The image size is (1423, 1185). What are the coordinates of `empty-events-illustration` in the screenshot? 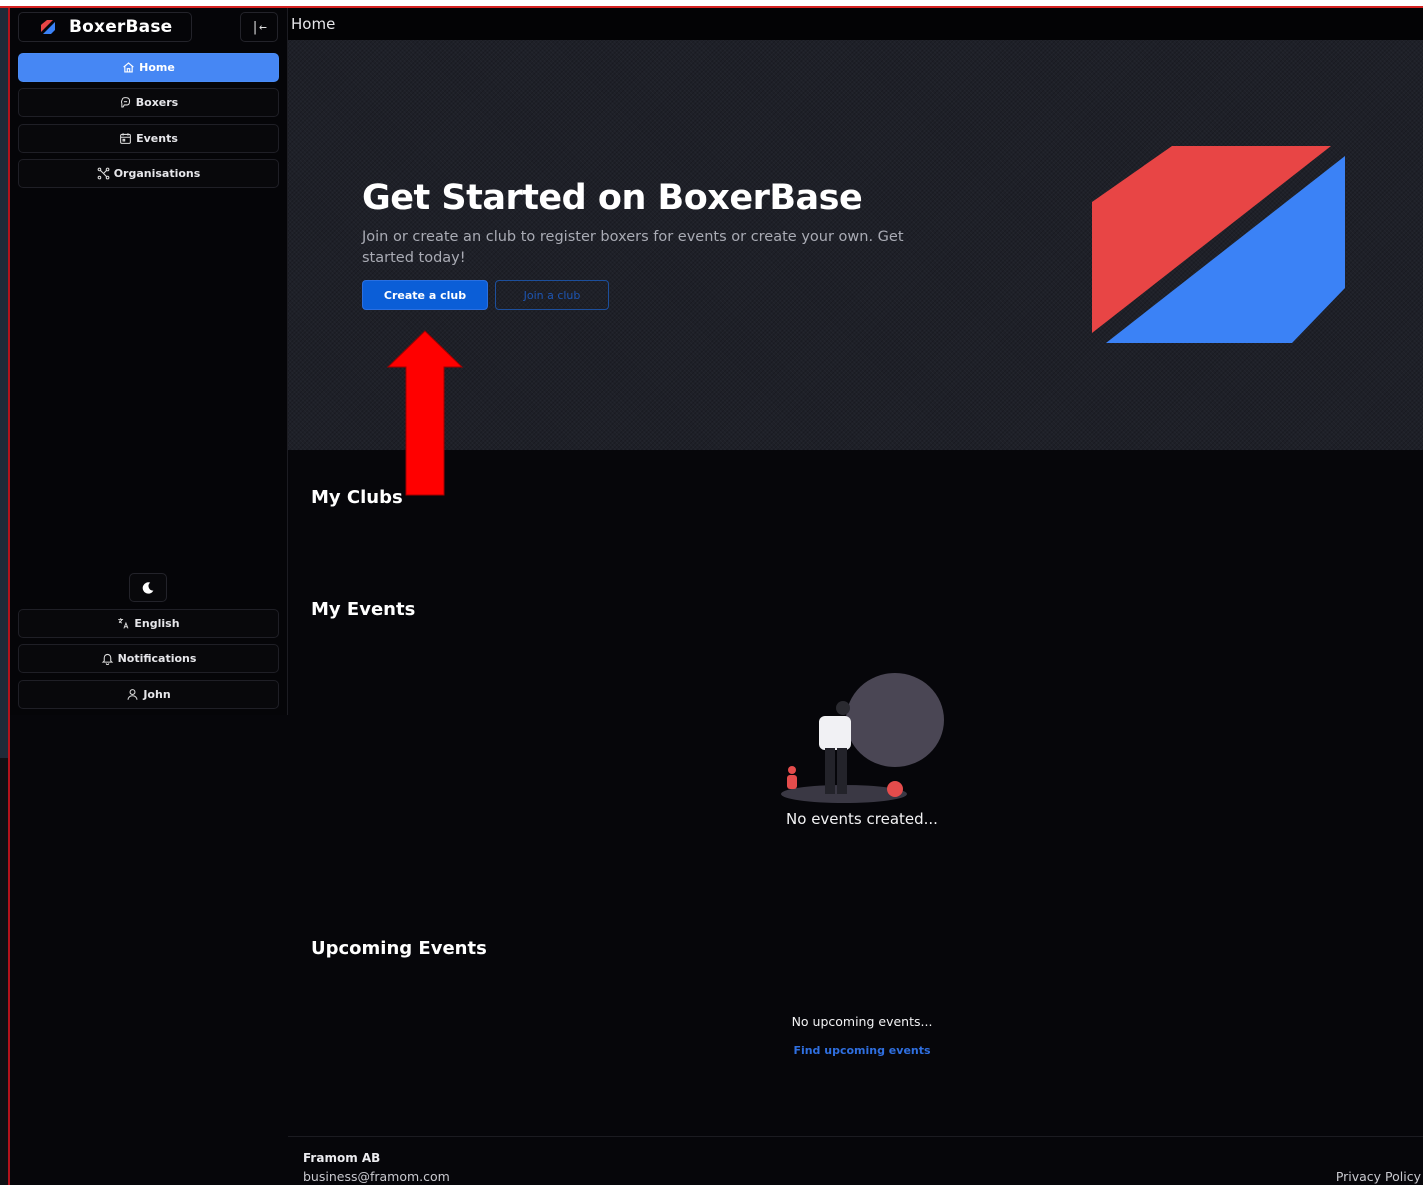 It's located at (862, 738).